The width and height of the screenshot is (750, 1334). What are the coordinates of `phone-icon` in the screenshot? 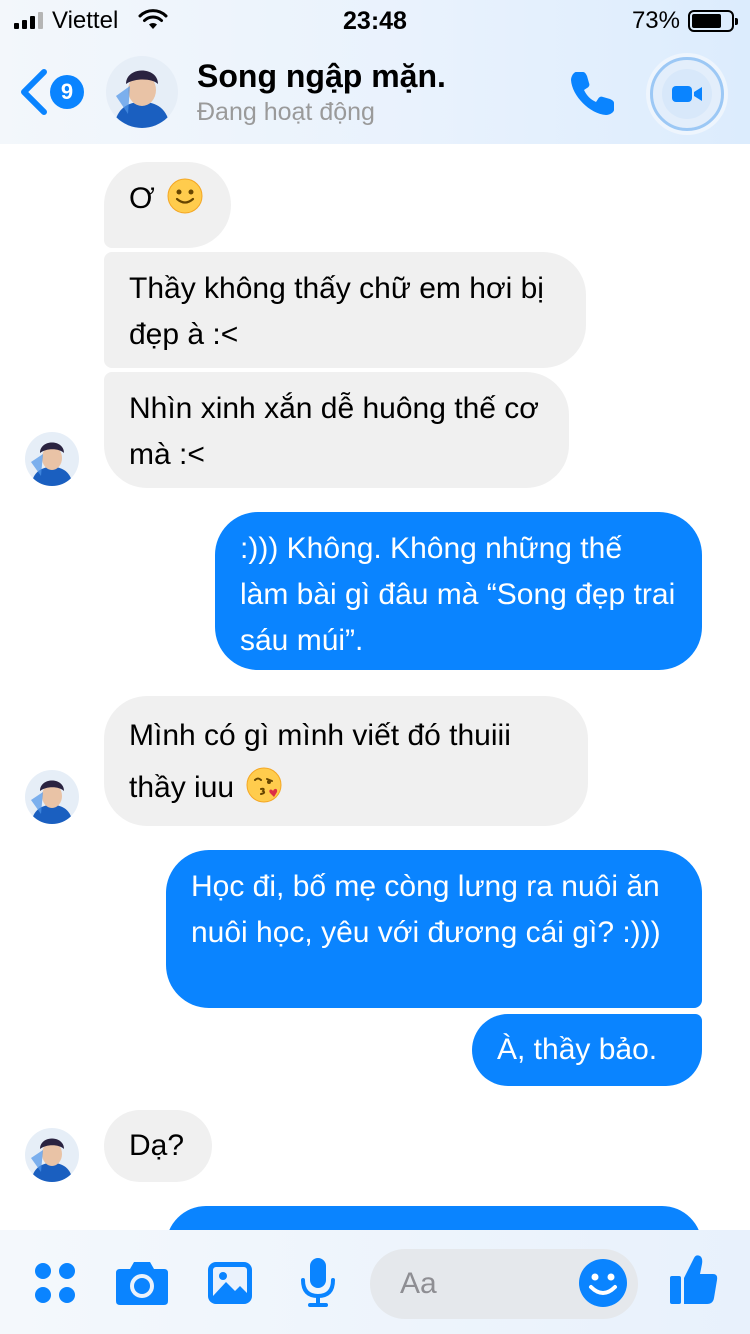 It's located at (593, 93).